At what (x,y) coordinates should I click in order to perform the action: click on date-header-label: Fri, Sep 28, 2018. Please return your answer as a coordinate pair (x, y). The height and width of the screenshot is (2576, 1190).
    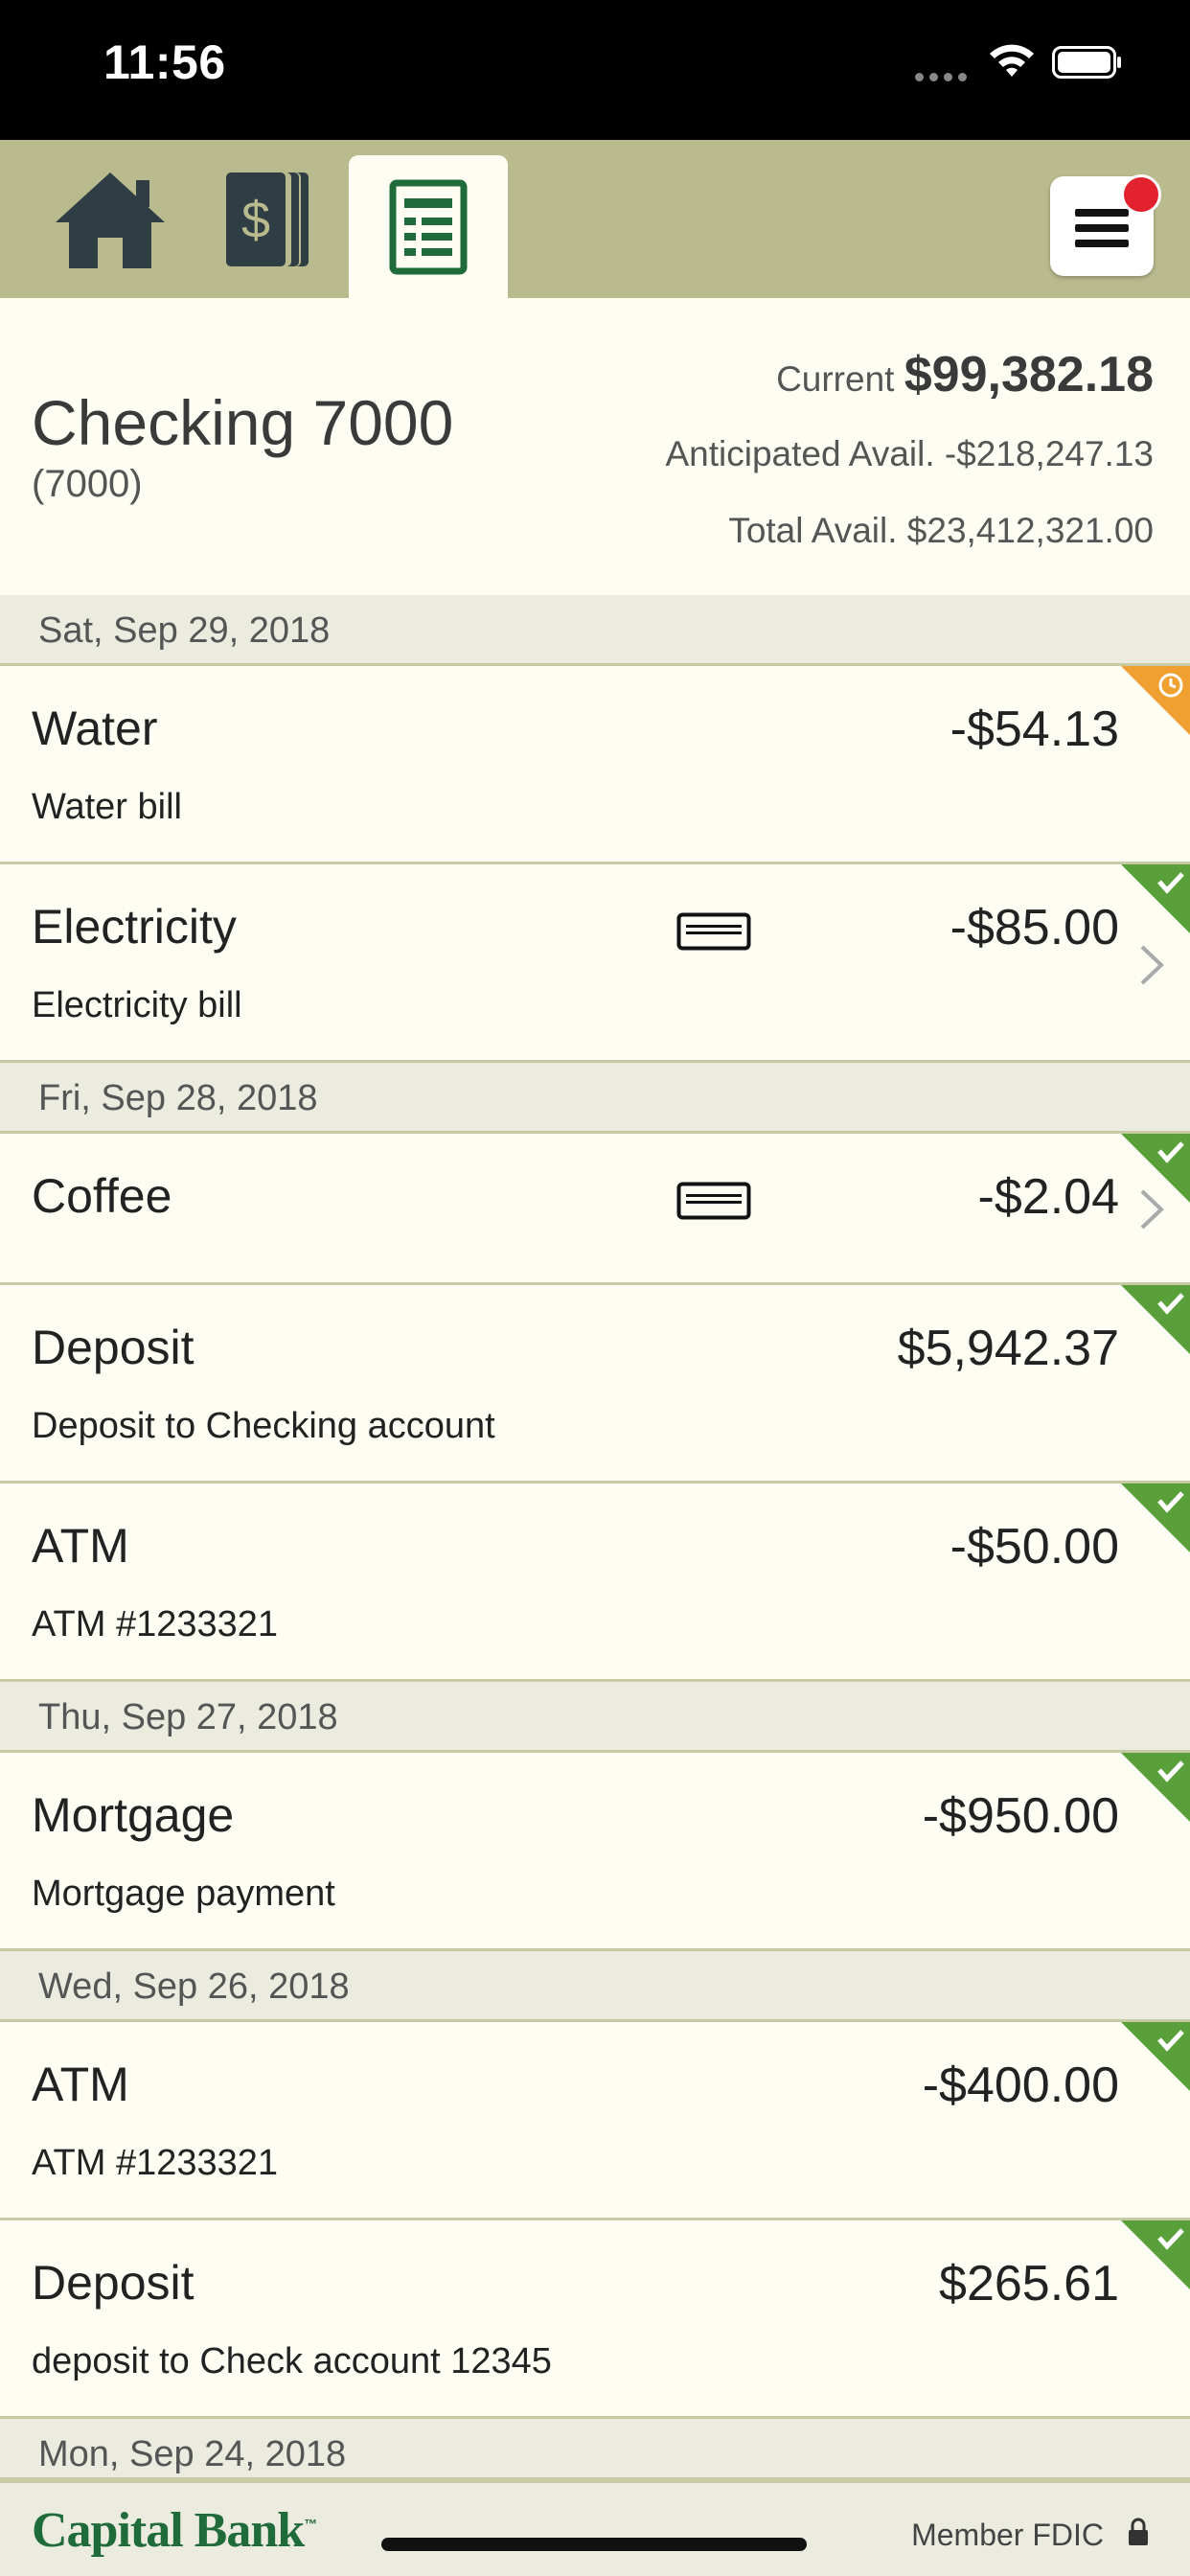
    Looking at the image, I should click on (178, 1098).